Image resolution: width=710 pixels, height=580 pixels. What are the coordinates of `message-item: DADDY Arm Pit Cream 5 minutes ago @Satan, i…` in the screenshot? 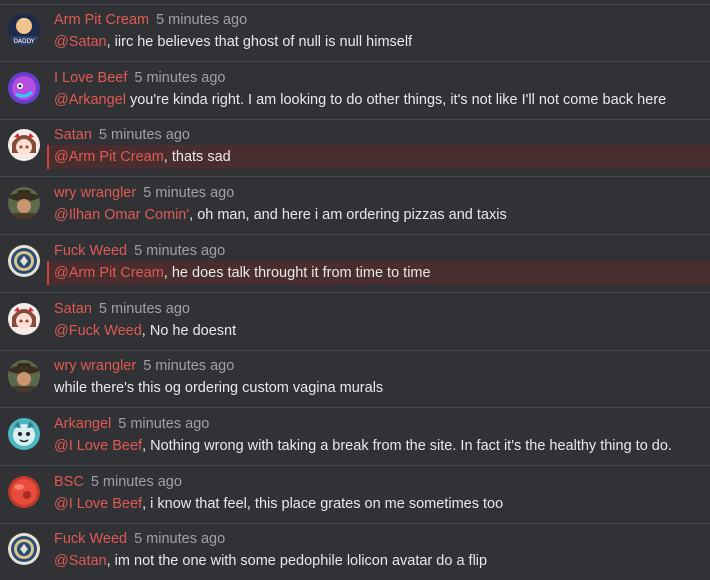 It's located at (355, 33).